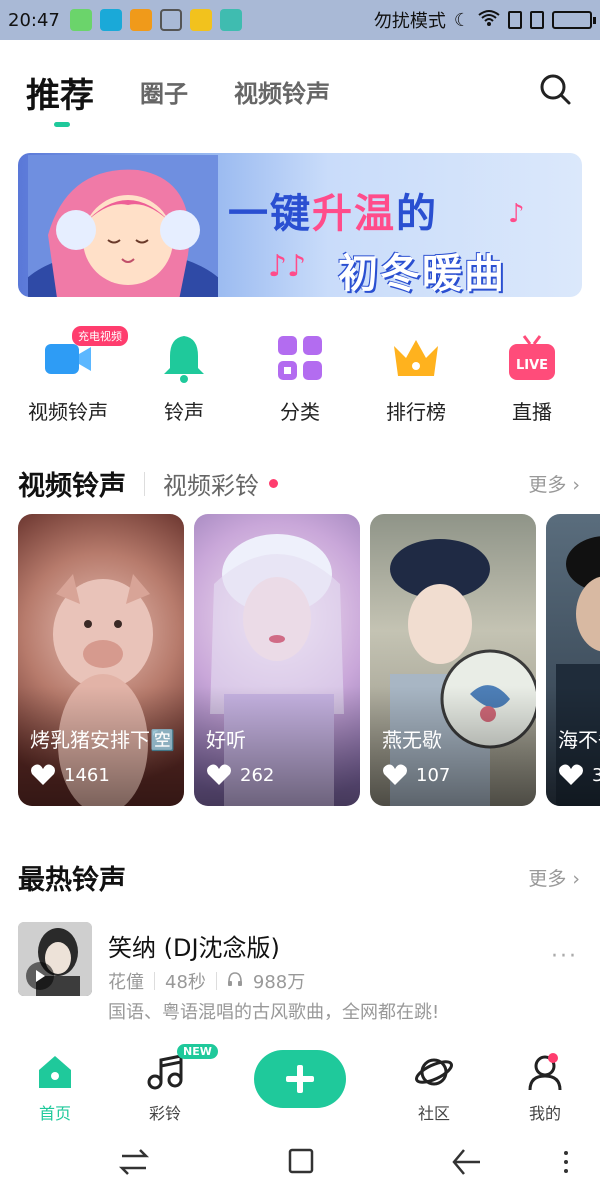  I want to click on song-cover, so click(55, 959).